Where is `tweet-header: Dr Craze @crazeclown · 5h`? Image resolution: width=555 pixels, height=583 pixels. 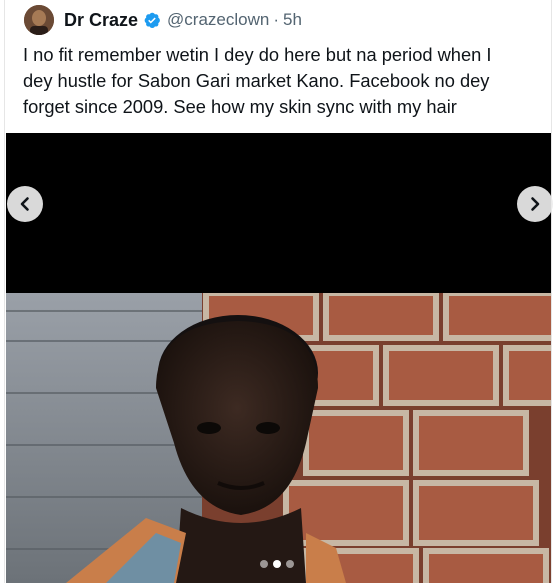
tweet-header: Dr Craze @crazeclown · 5h is located at coordinates (163, 20).